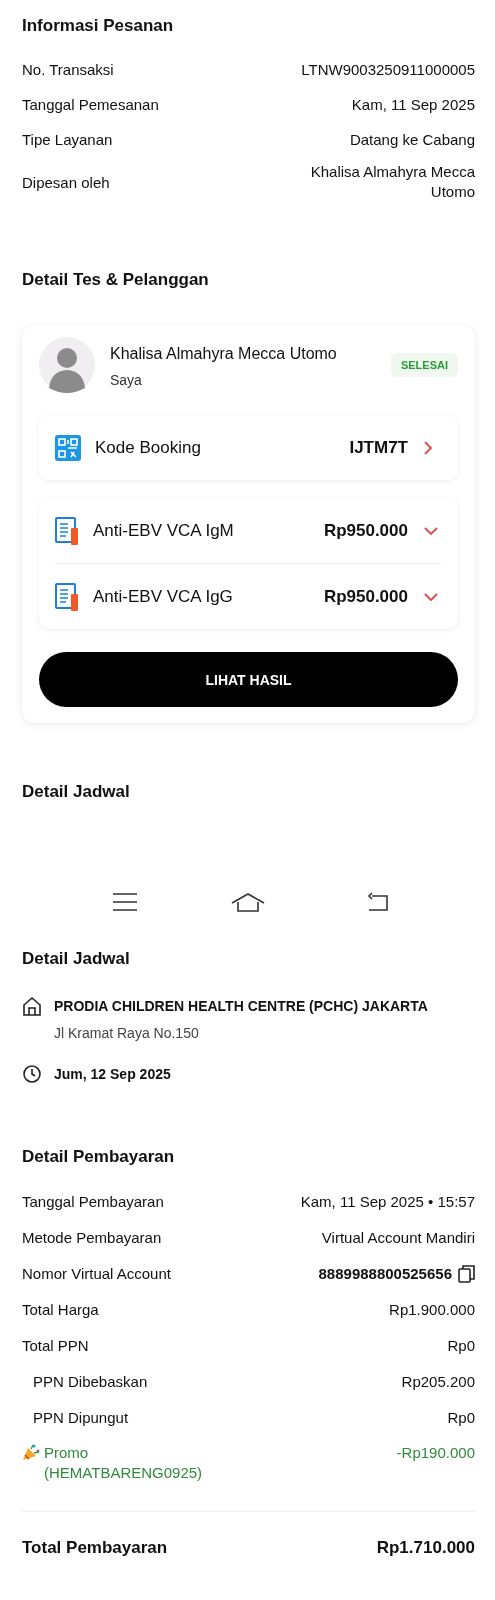  Describe the element at coordinates (95, 1548) in the screenshot. I see `total-label: Total Pembayaran` at that location.